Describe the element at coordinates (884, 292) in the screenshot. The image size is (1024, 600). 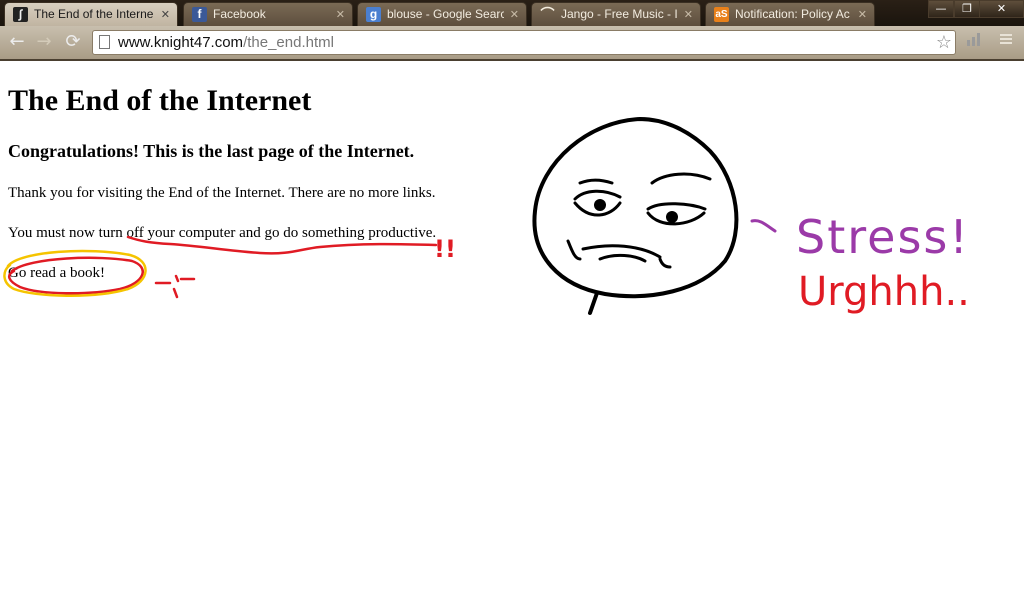
I see `urgh-text: Urghhh..` at that location.